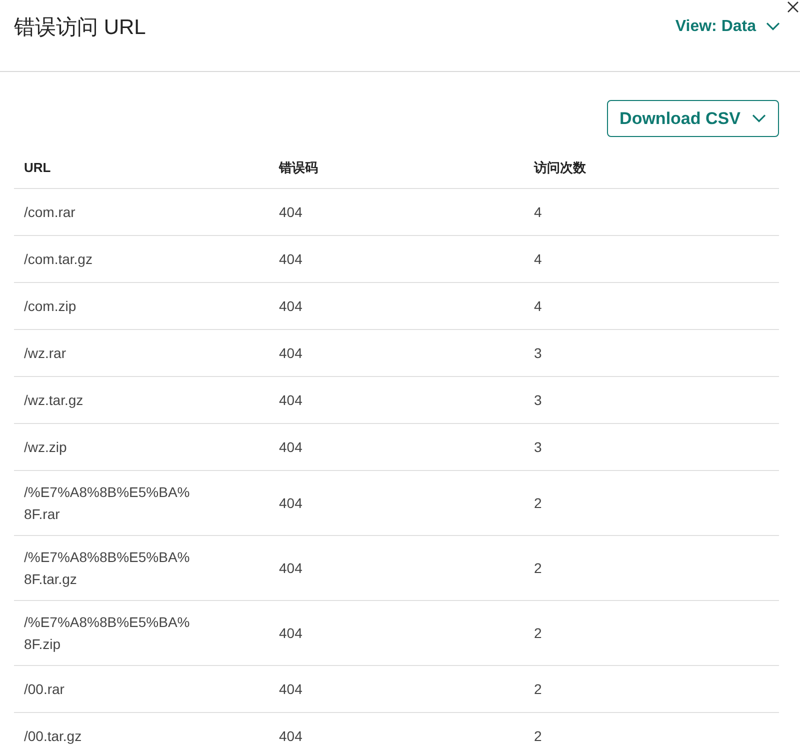  Describe the element at coordinates (54, 400) in the screenshot. I see `table-cell-text: /wz.tar.gz` at that location.